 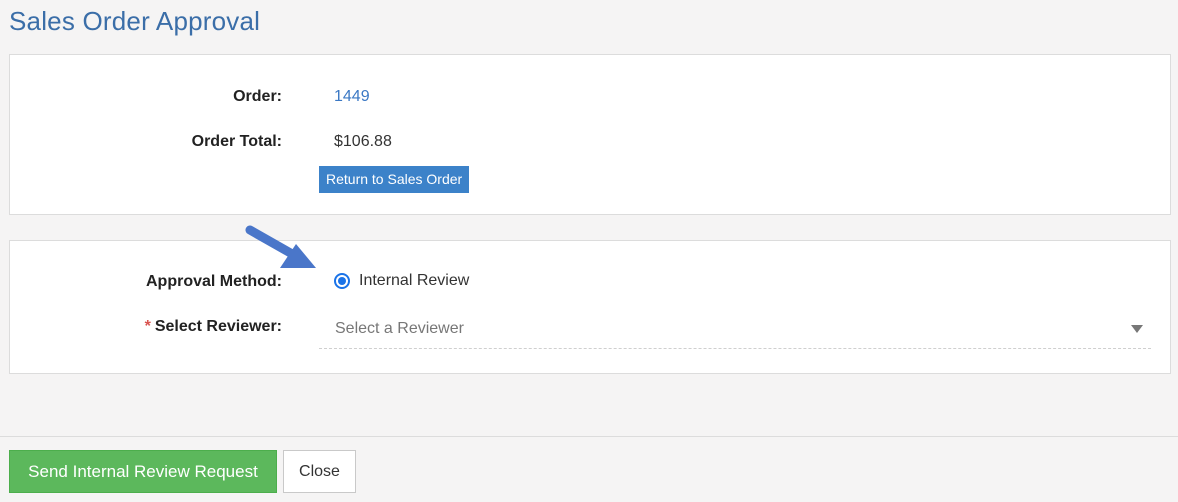 I want to click on internal-review-label: Internal Review, so click(x=414, y=280).